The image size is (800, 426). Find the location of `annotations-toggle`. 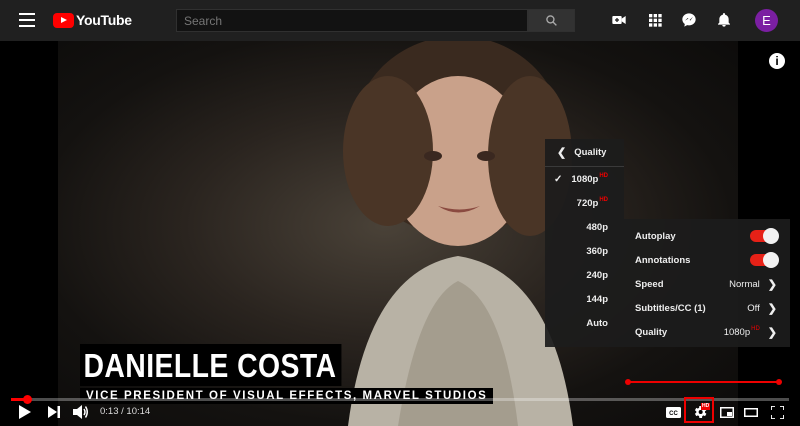

annotations-toggle is located at coordinates (764, 260).